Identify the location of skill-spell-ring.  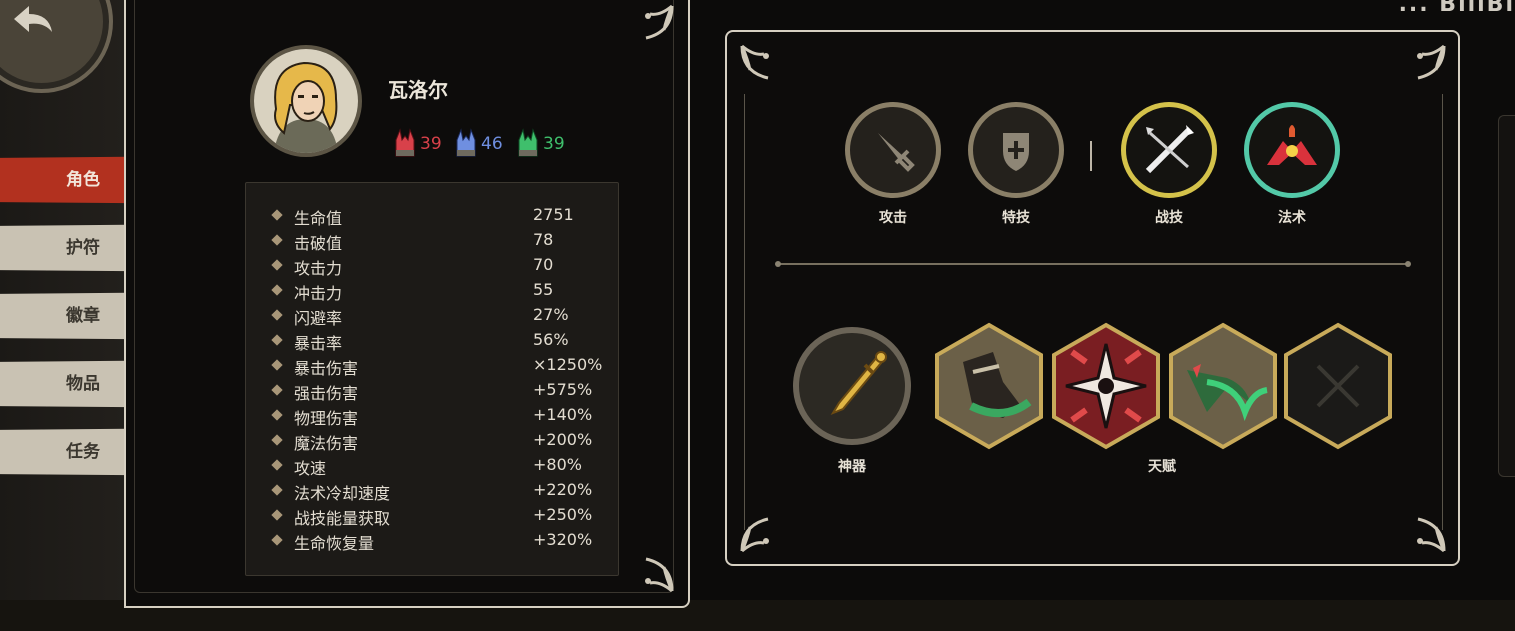
(1292, 150).